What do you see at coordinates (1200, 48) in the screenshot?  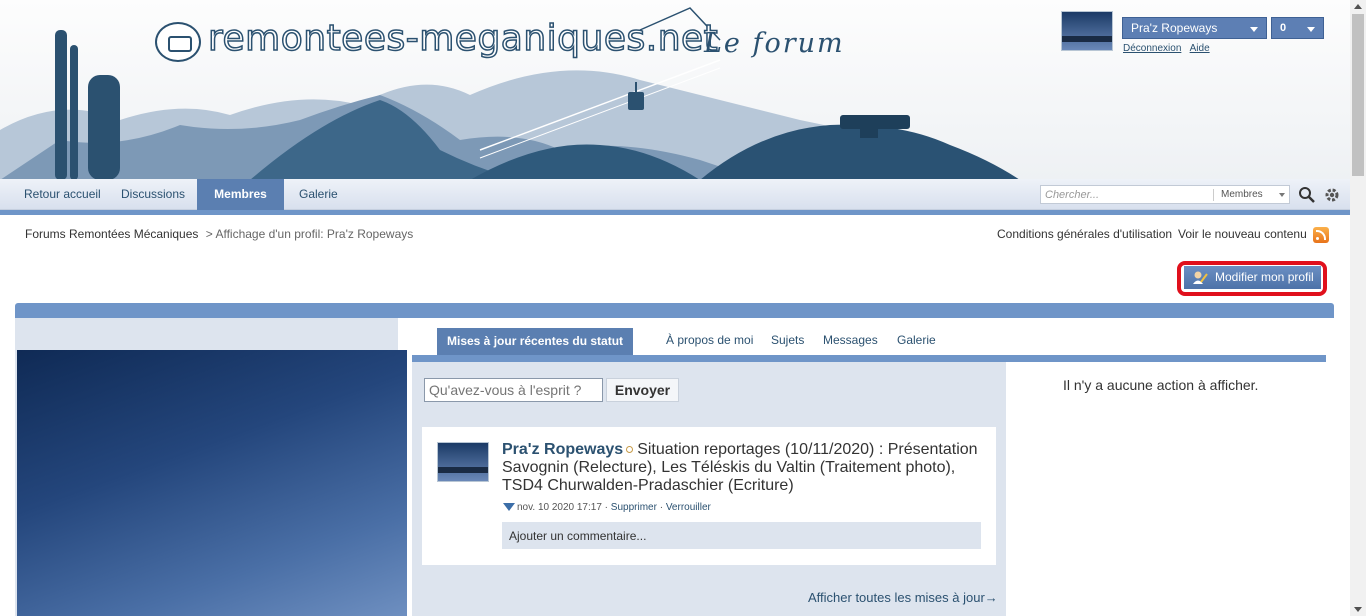 I see `help-link: Aide` at bounding box center [1200, 48].